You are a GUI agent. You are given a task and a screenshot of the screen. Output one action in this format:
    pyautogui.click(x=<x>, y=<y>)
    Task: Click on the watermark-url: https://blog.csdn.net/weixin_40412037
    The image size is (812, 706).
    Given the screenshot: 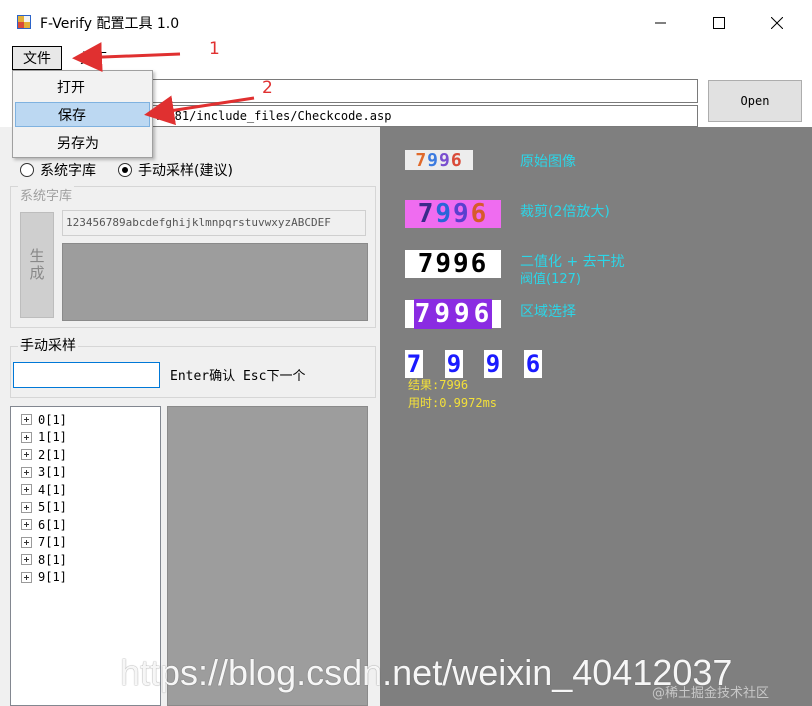 What is the action you would take?
    pyautogui.click(x=426, y=672)
    